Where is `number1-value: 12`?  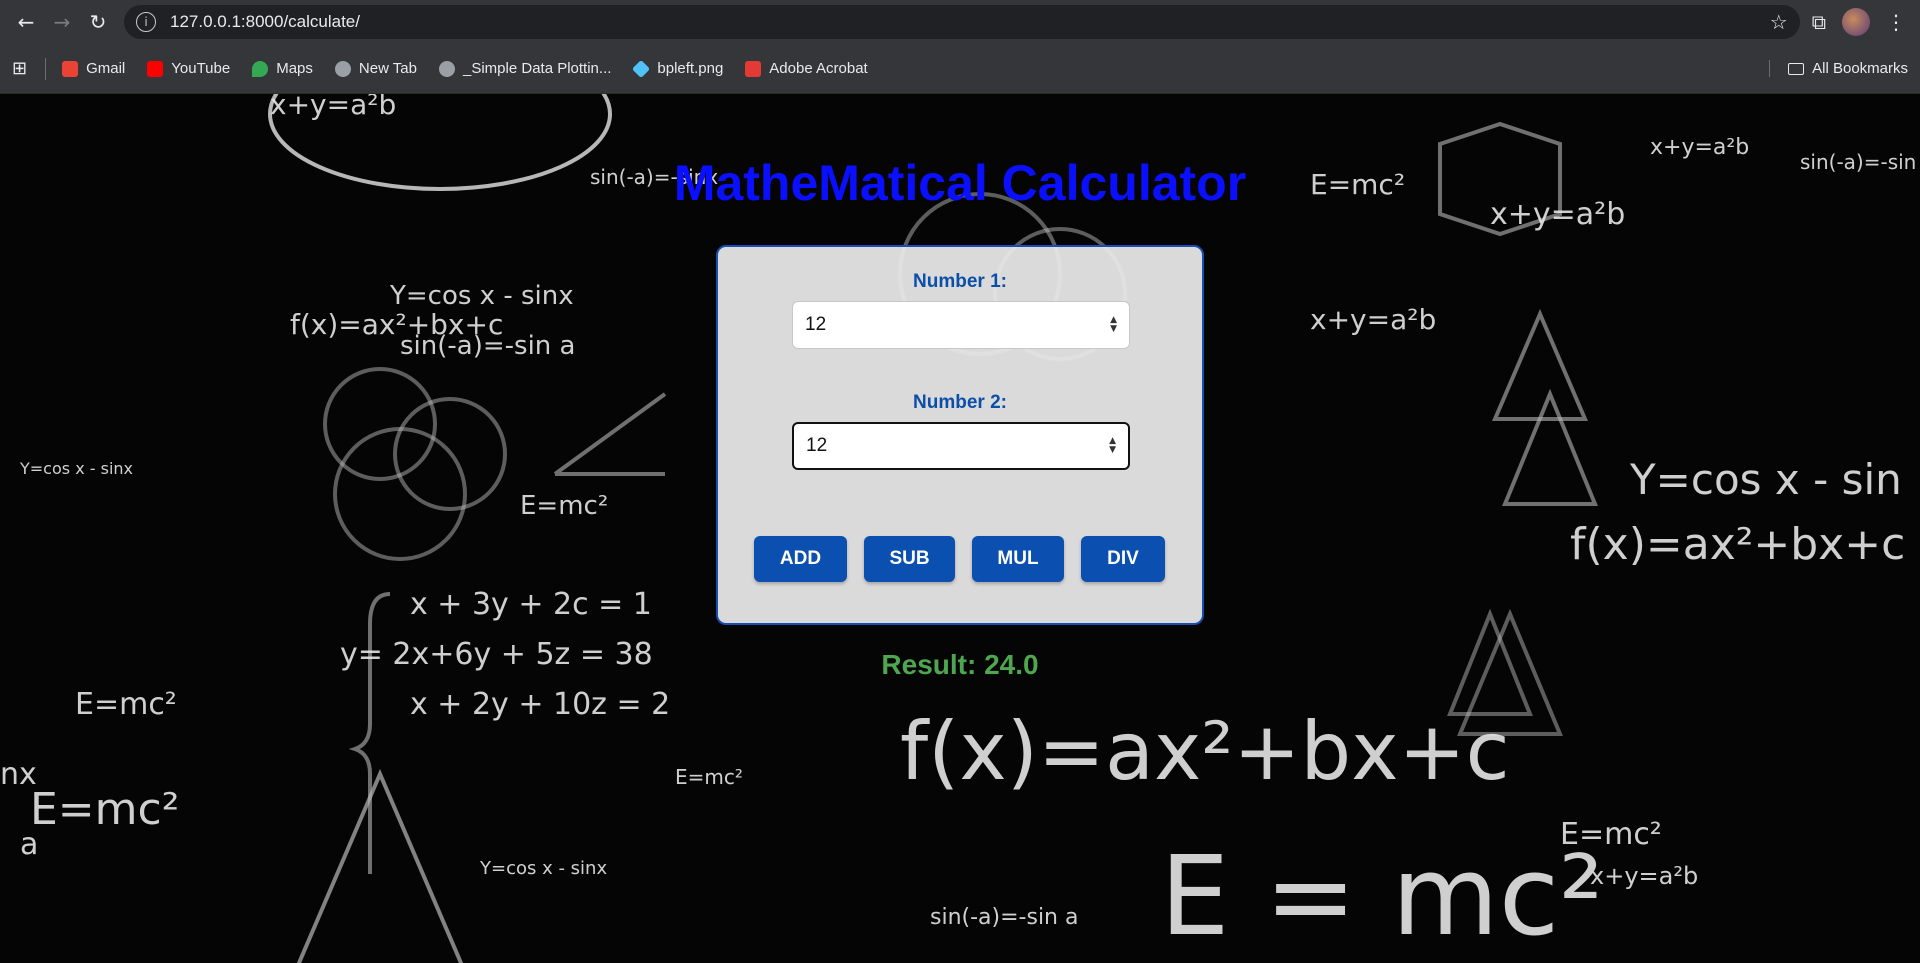
number1-value: 12 is located at coordinates (816, 324).